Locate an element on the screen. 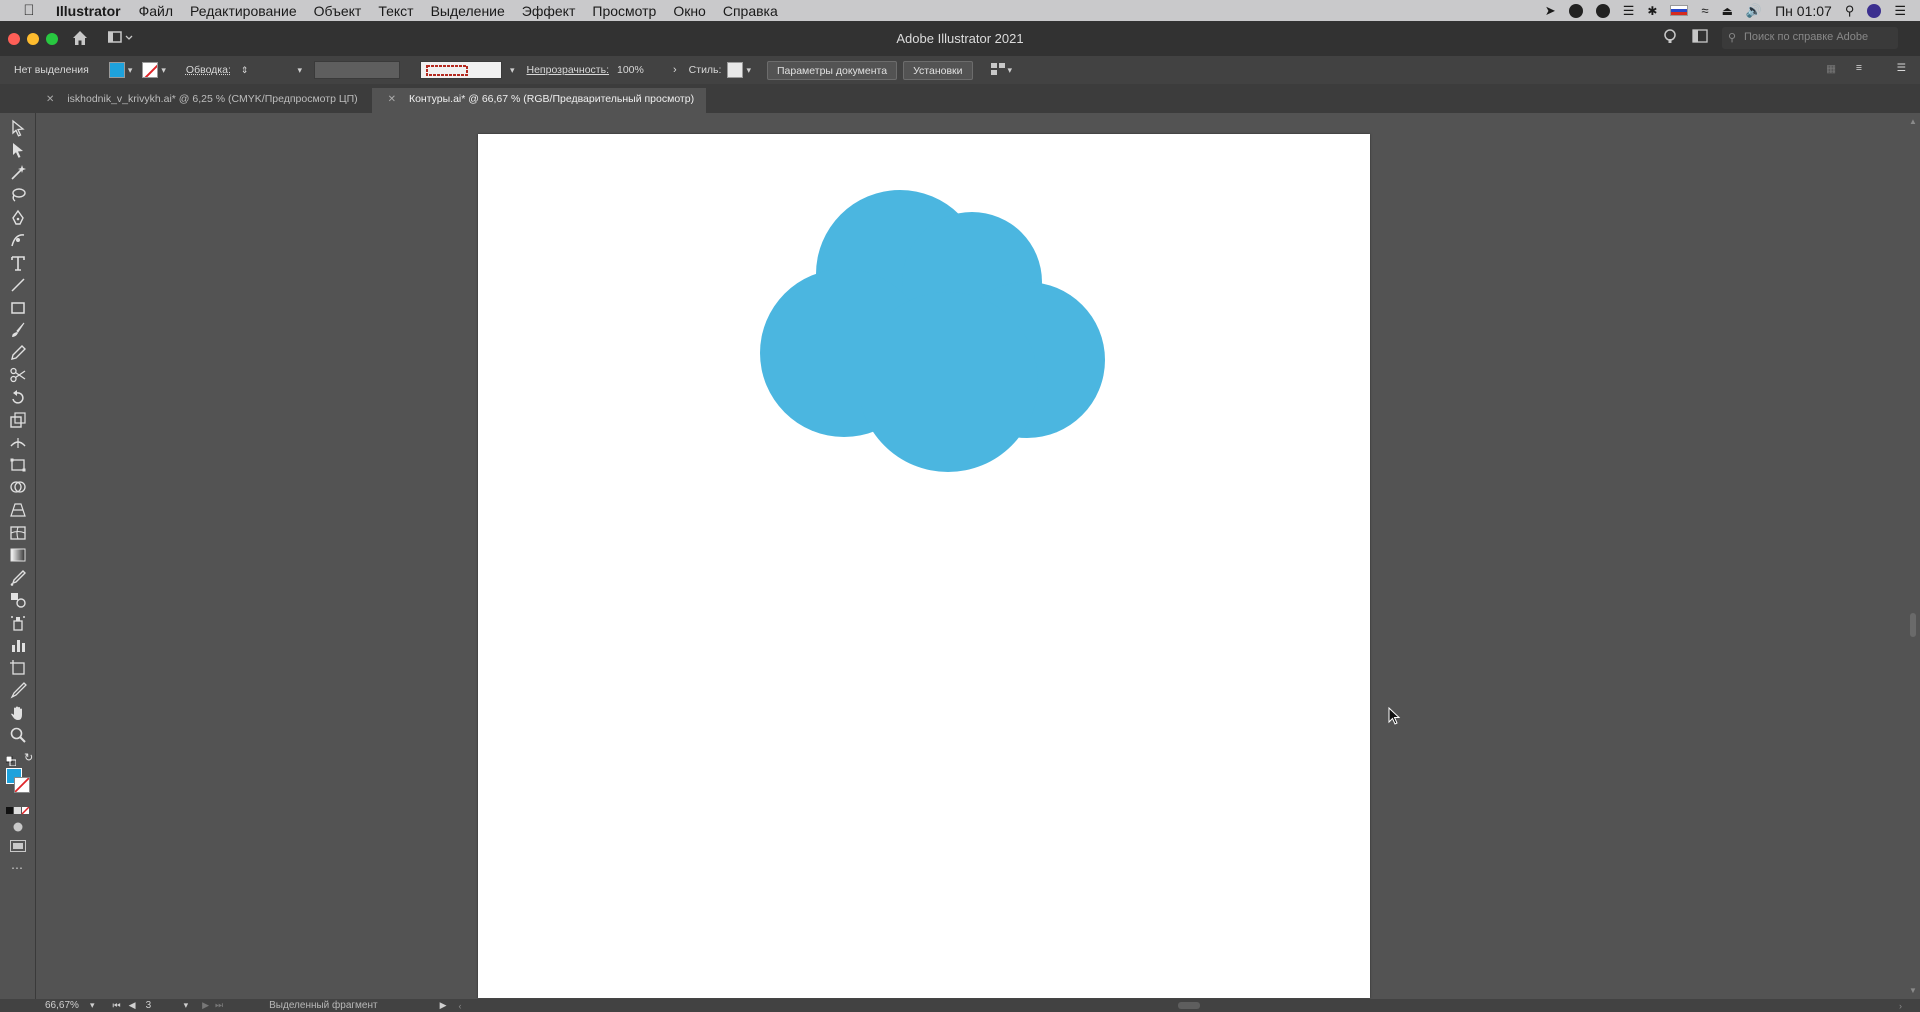 Image resolution: width=1920 pixels, height=1012 pixels. document-setup-button: Параметры документа is located at coordinates (832, 70).